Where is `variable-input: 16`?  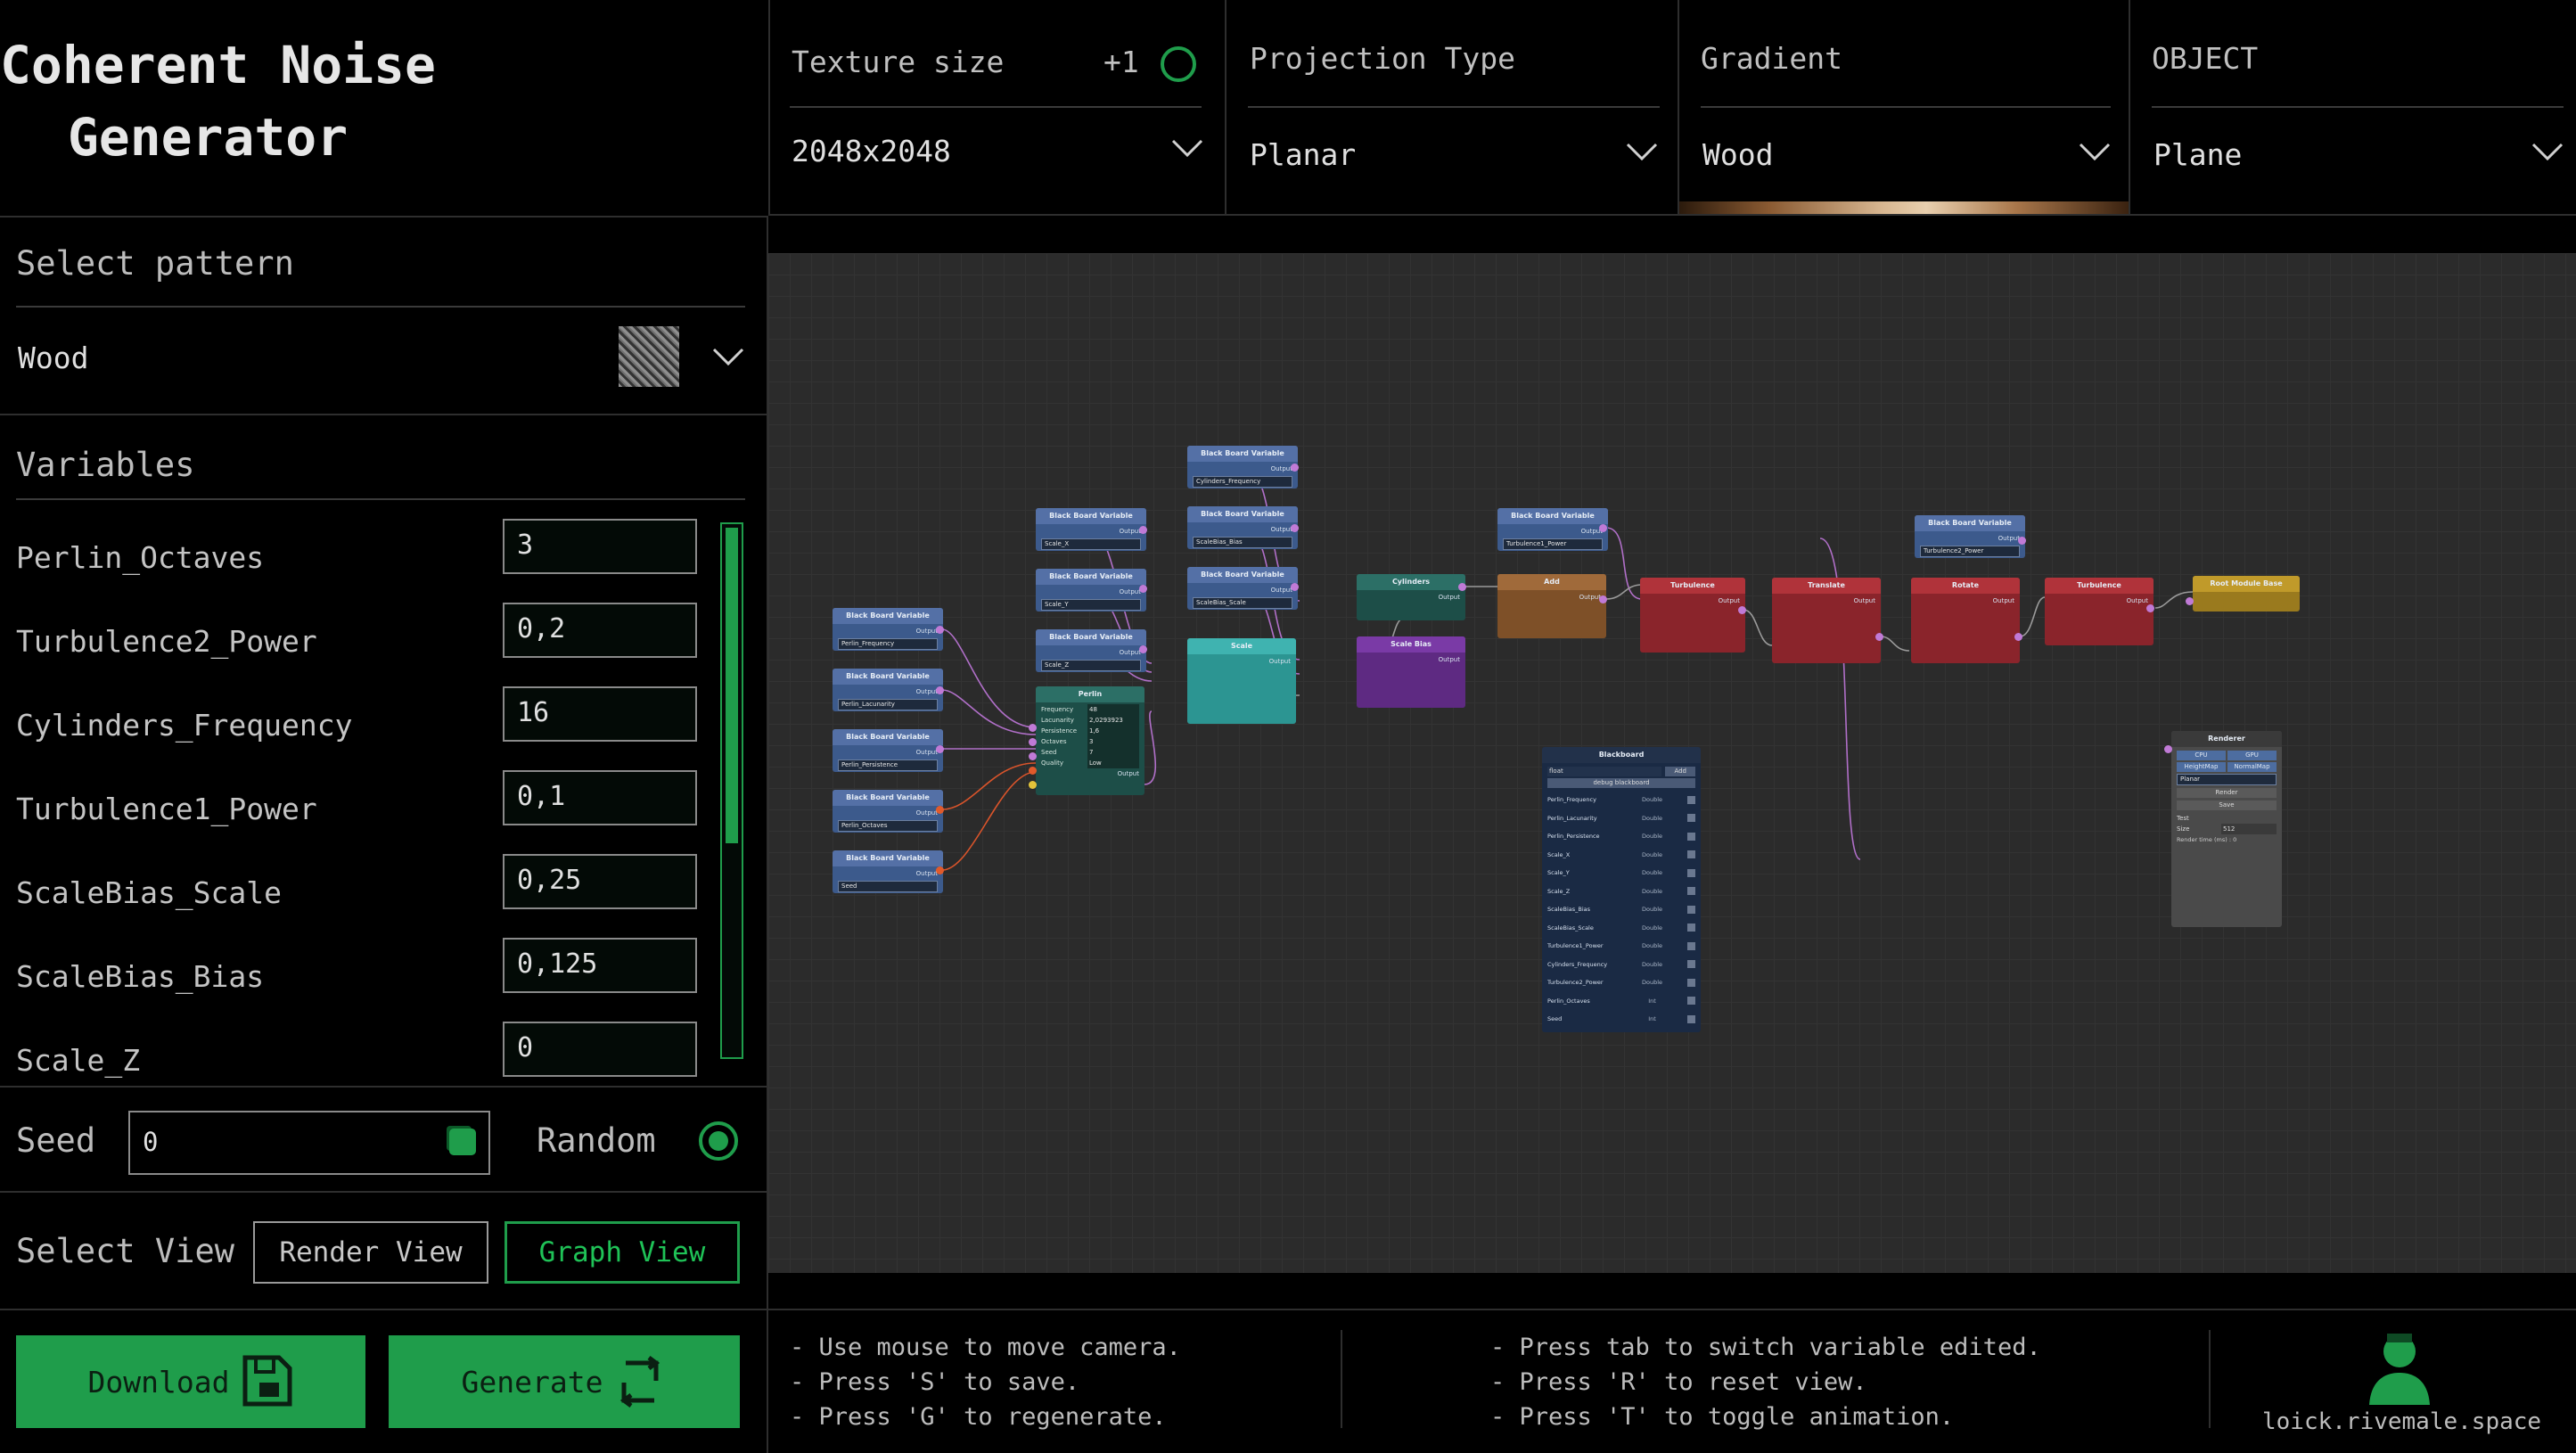
variable-input: 16 is located at coordinates (600, 714).